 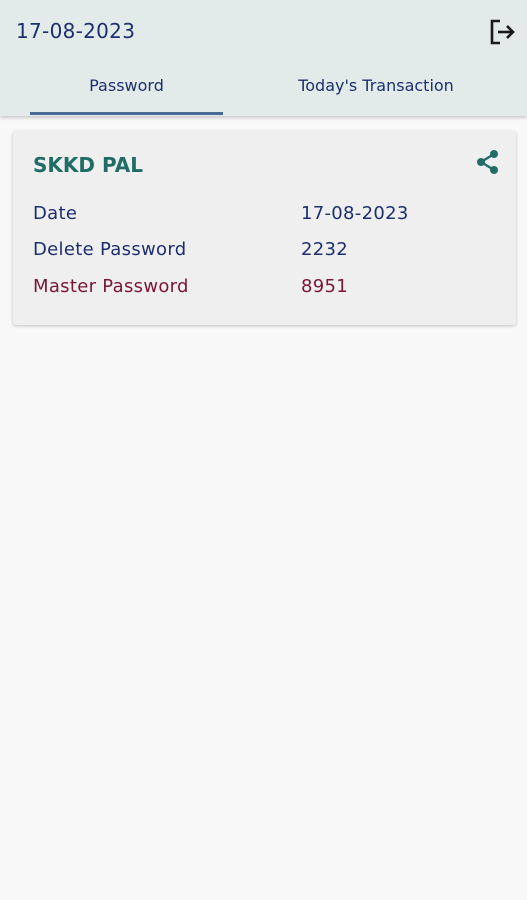 What do you see at coordinates (110, 249) in the screenshot?
I see `delete-password-label: Delete Password` at bounding box center [110, 249].